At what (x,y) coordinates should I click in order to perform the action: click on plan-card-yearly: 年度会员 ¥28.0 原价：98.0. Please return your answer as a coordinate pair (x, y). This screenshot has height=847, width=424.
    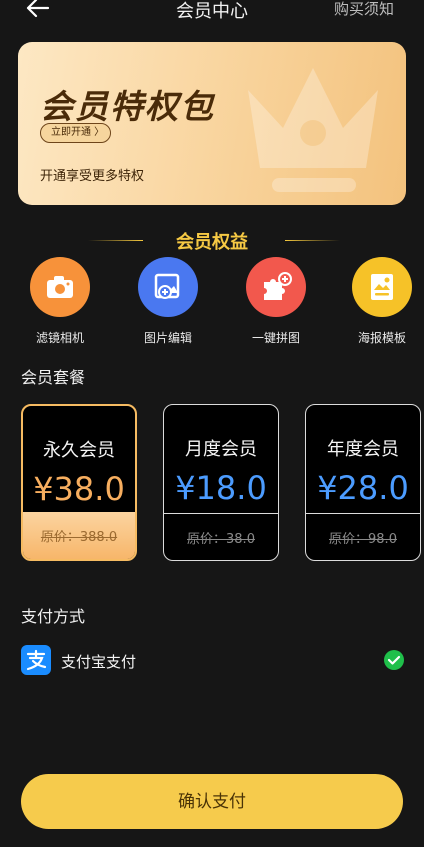
    Looking at the image, I should click on (363, 482).